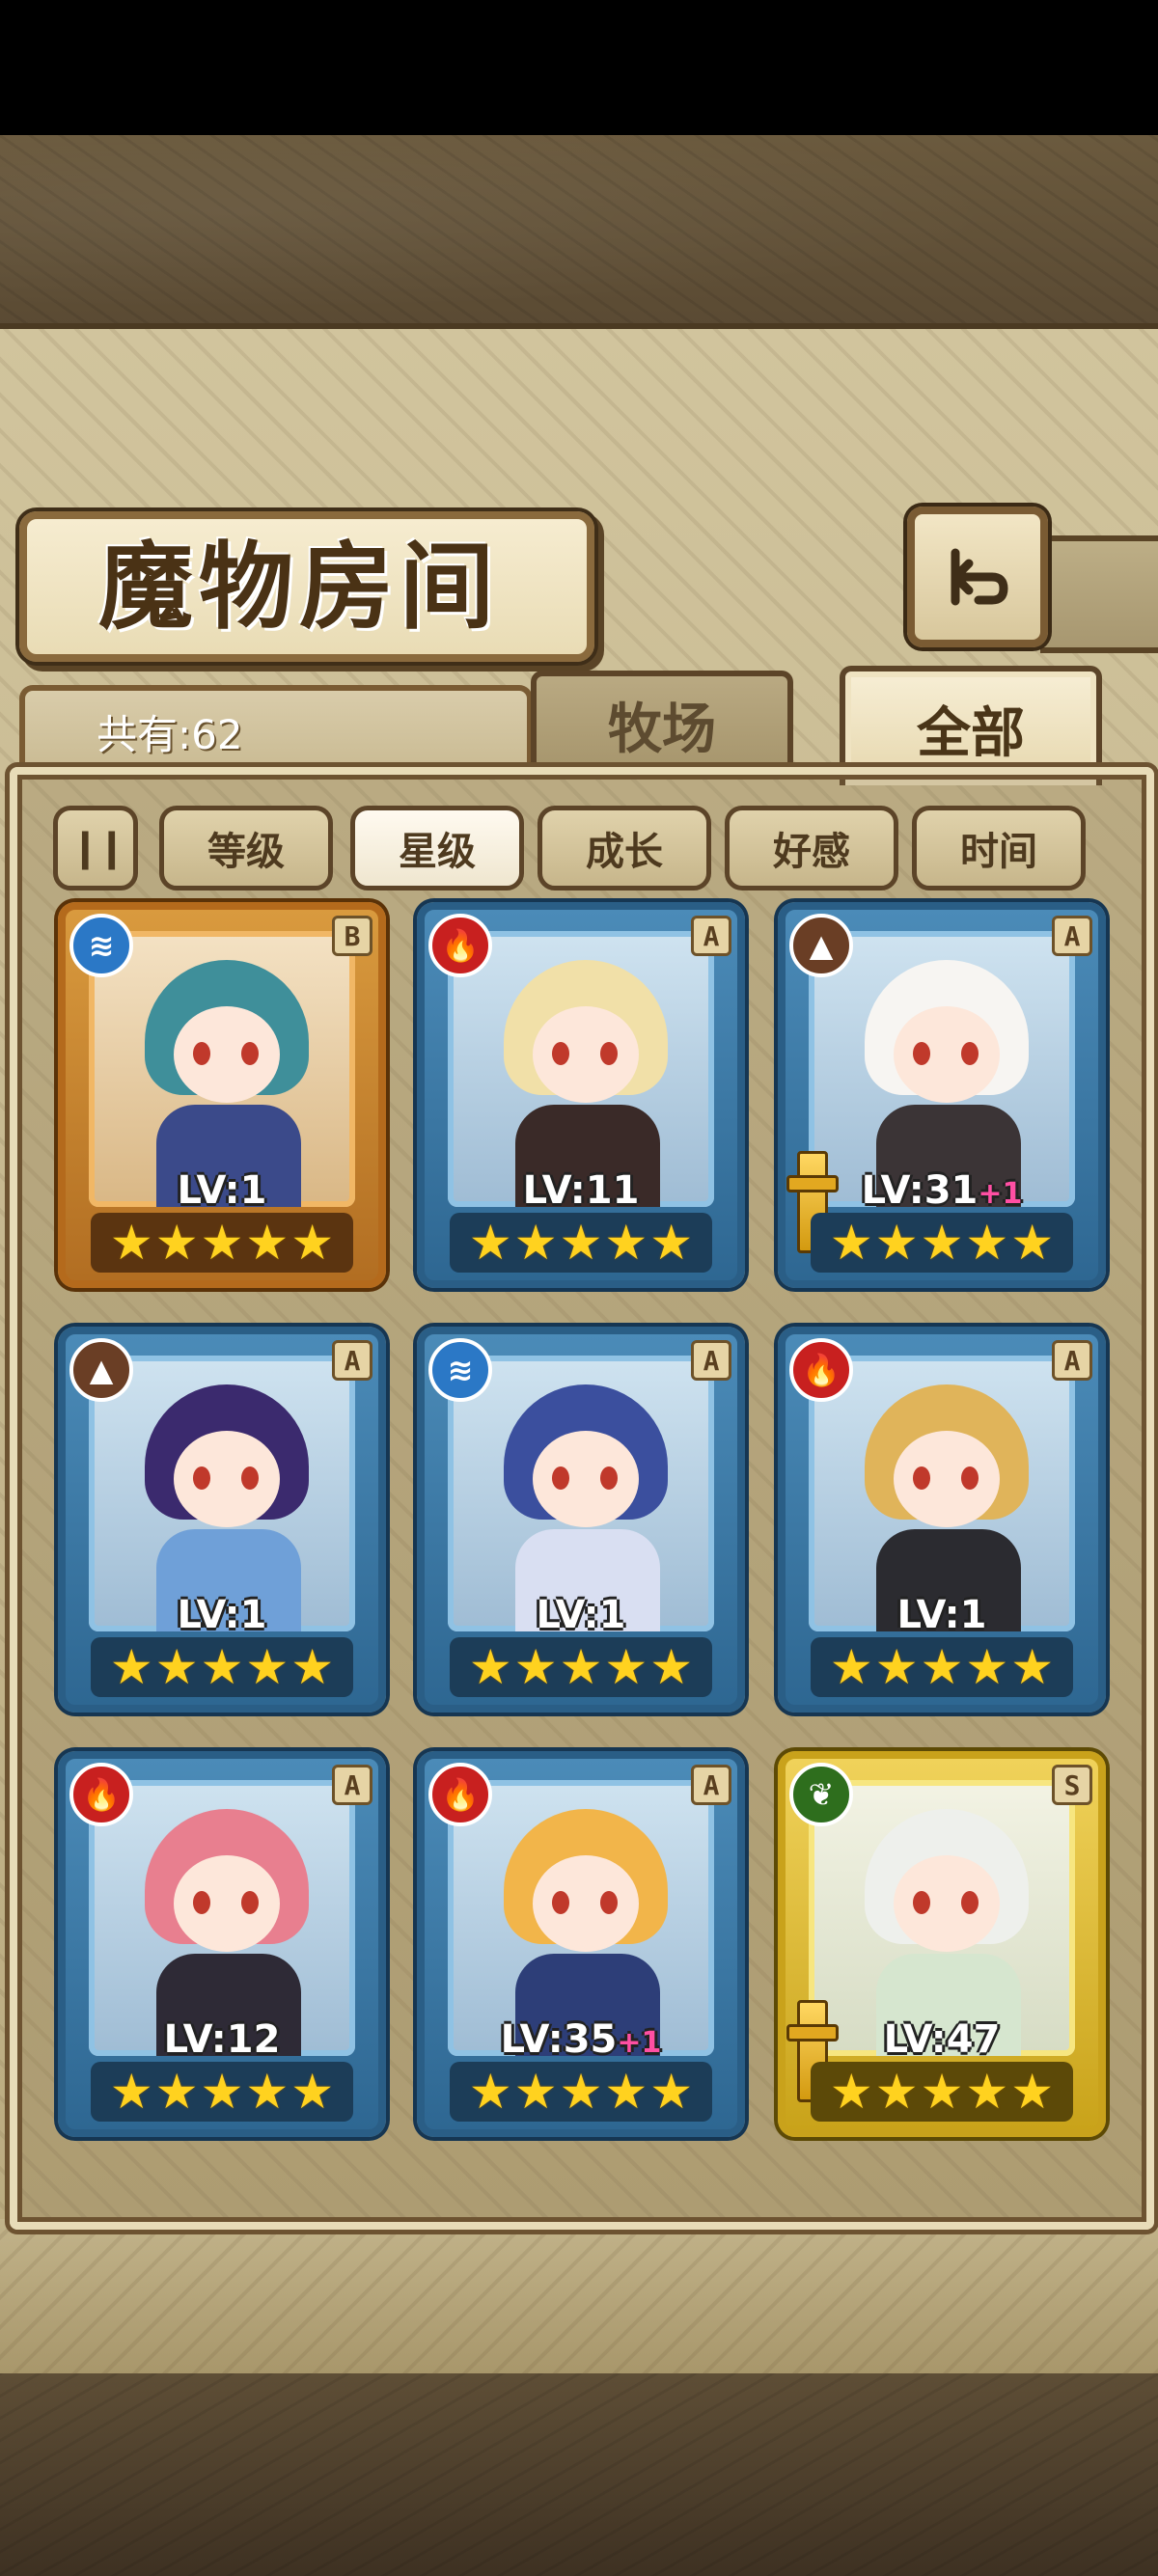 The width and height of the screenshot is (1158, 2576). I want to click on status-bar-area, so click(579, 67).